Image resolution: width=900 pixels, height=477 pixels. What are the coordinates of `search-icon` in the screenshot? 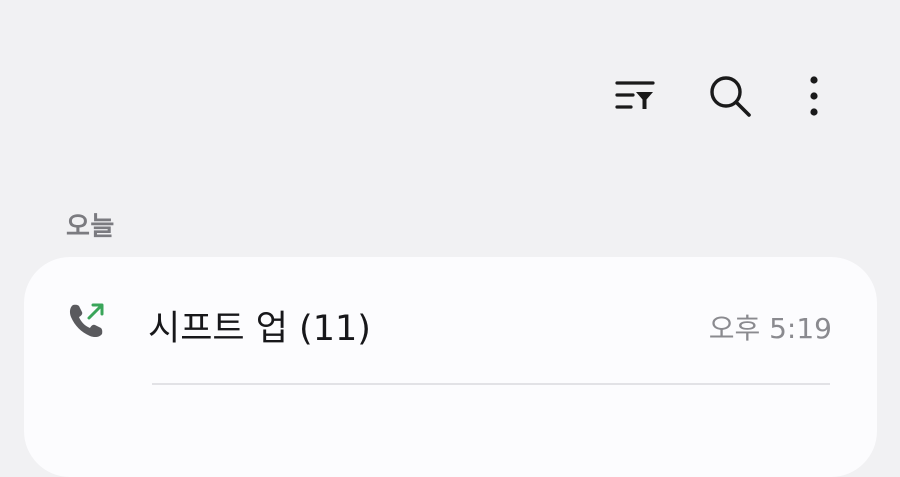 It's located at (730, 96).